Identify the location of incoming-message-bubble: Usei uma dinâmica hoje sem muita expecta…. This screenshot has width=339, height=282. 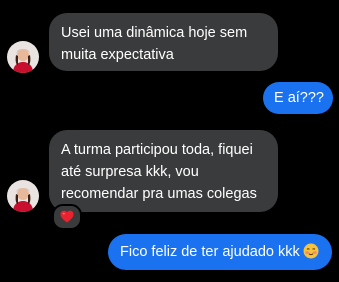
(163, 42).